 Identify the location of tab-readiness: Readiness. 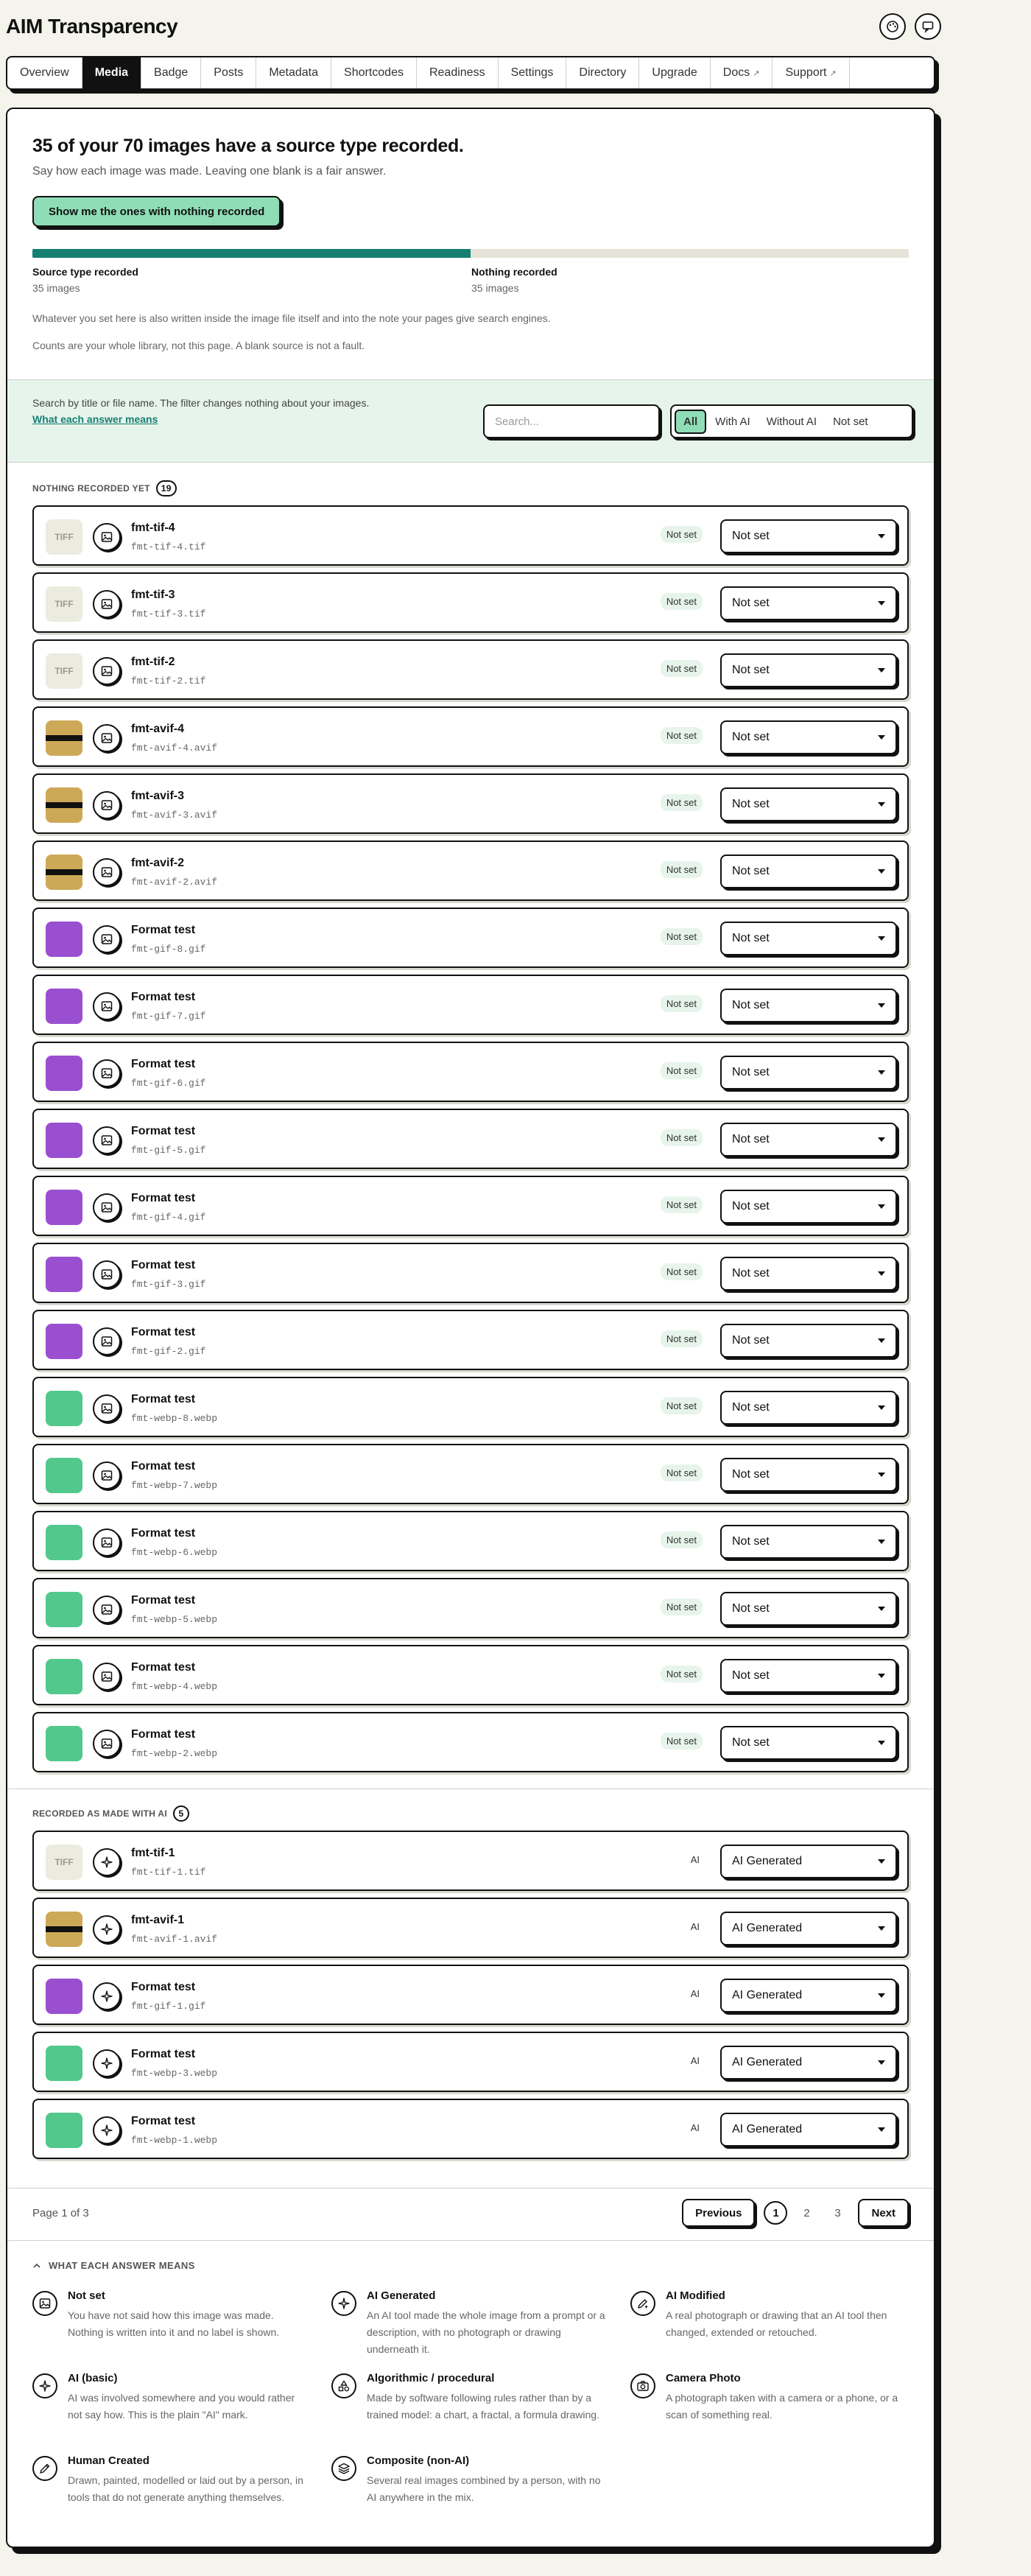
(458, 72).